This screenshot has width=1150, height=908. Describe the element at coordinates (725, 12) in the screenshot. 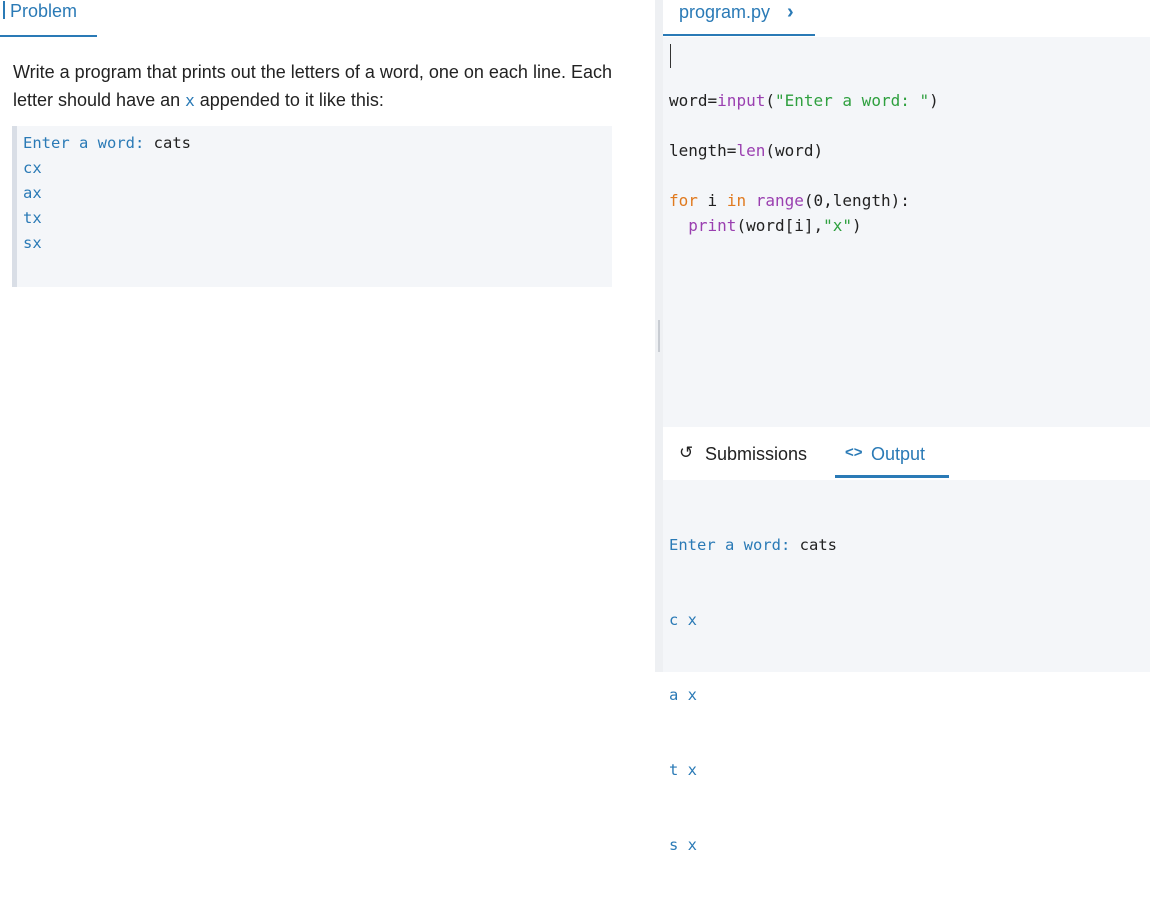

I see `file-tab-label: program.py` at that location.